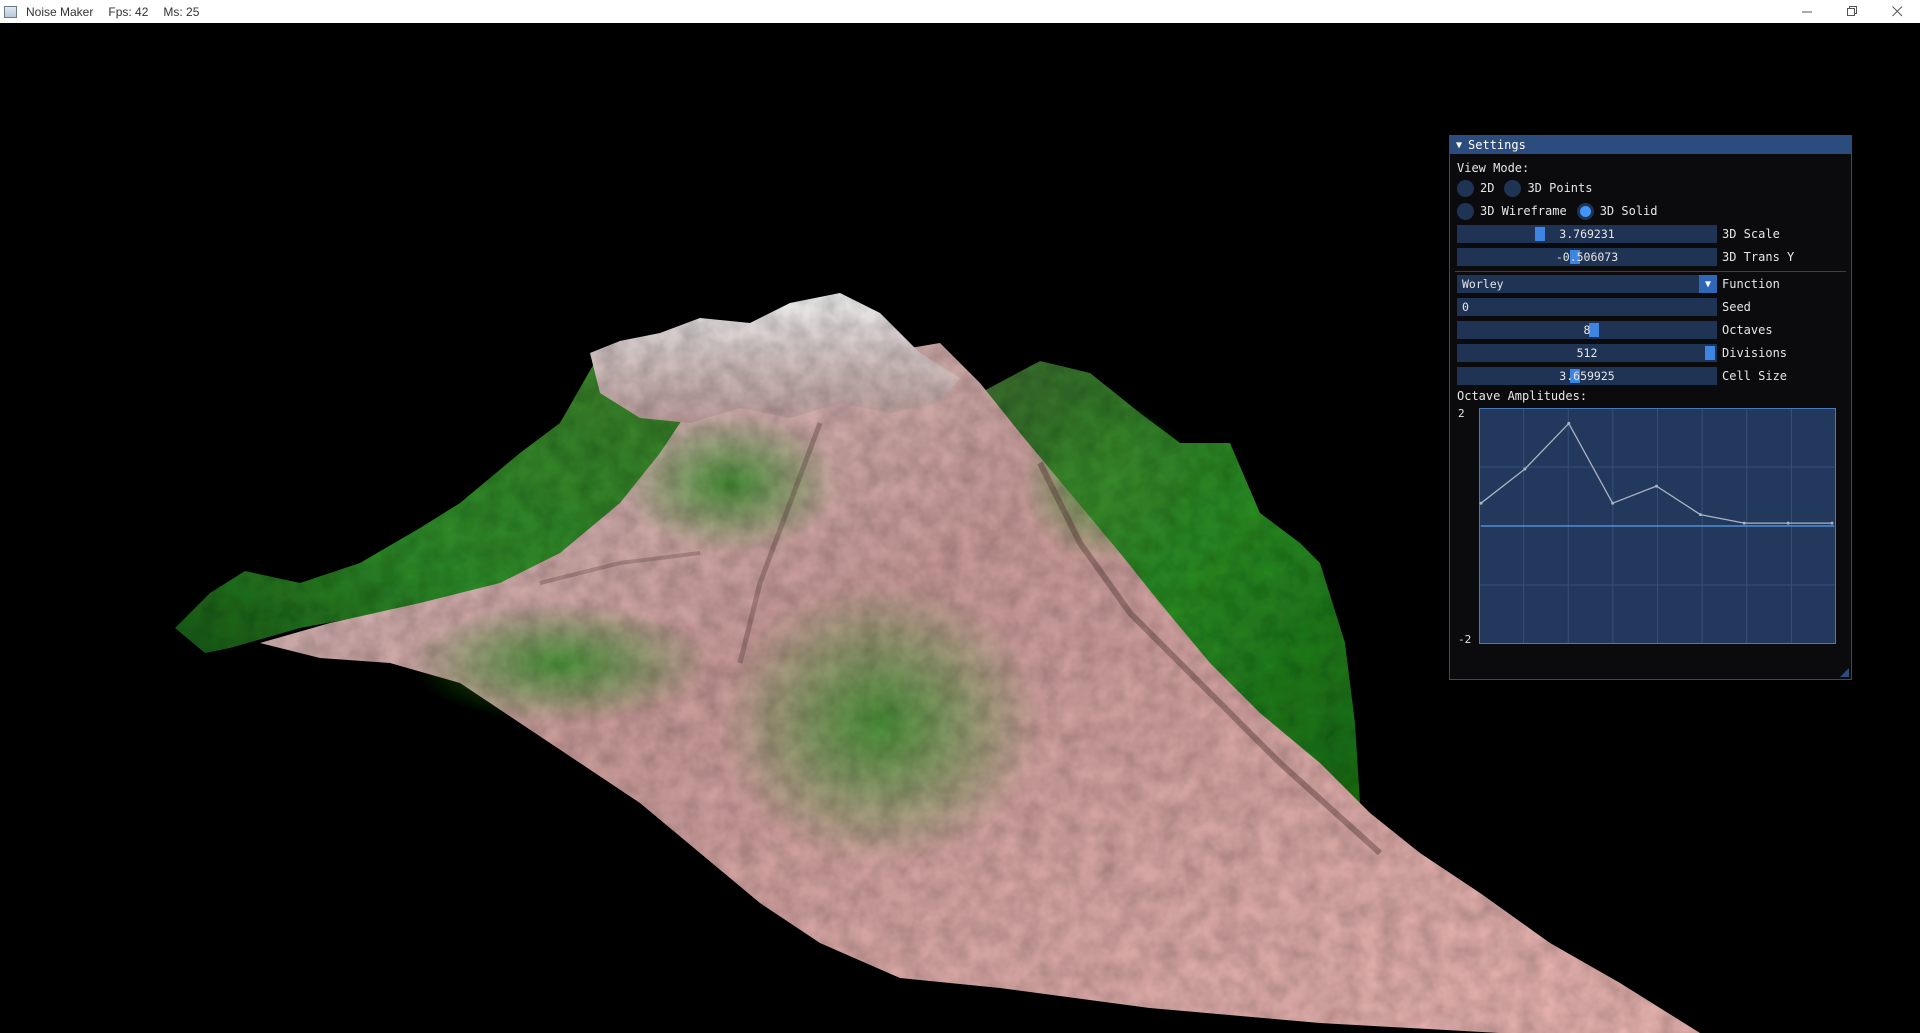  I want to click on seed-input: 0, so click(1587, 307).